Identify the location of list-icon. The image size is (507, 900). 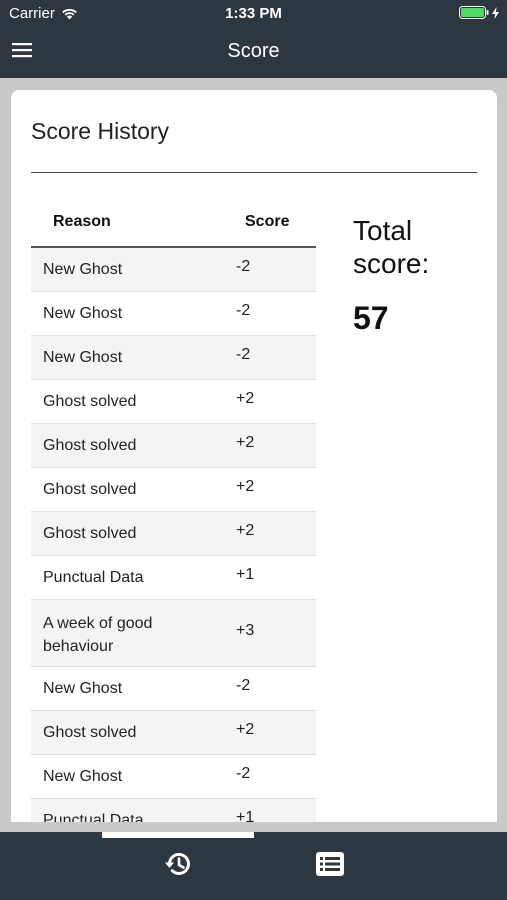
(330, 864).